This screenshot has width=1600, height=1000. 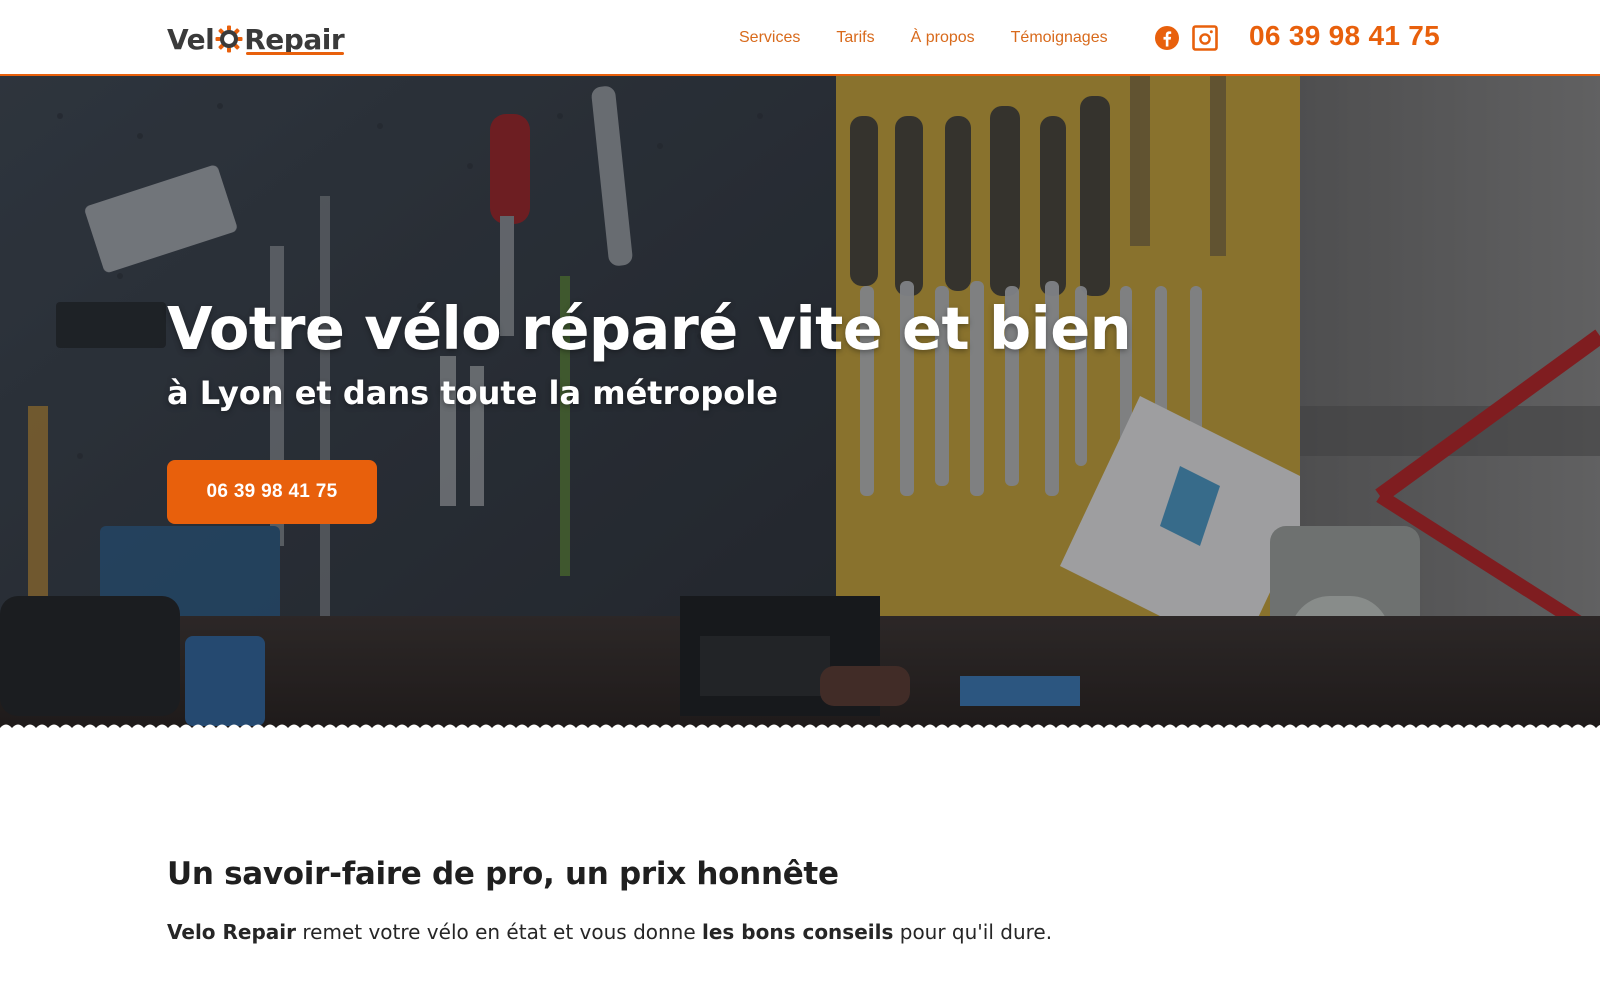 What do you see at coordinates (943, 38) in the screenshot?
I see `nav-item-a-propos: À propos` at bounding box center [943, 38].